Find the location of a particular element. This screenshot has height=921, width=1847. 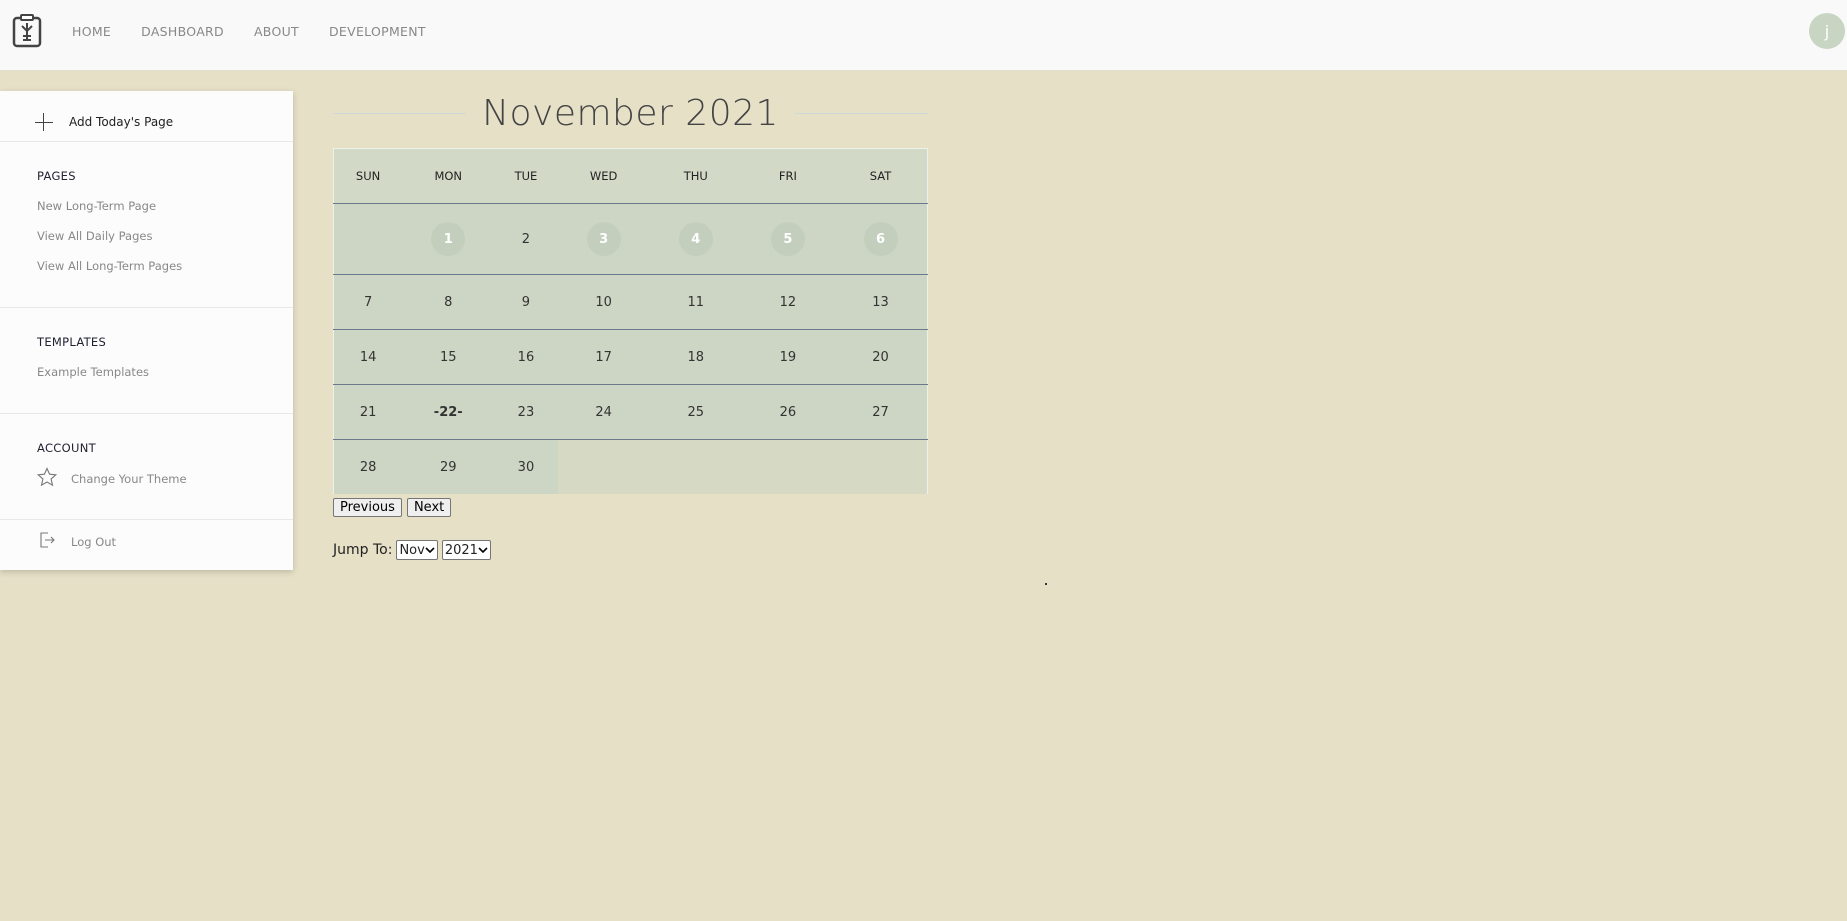

calendar-day-cell: 8 is located at coordinates (448, 302).